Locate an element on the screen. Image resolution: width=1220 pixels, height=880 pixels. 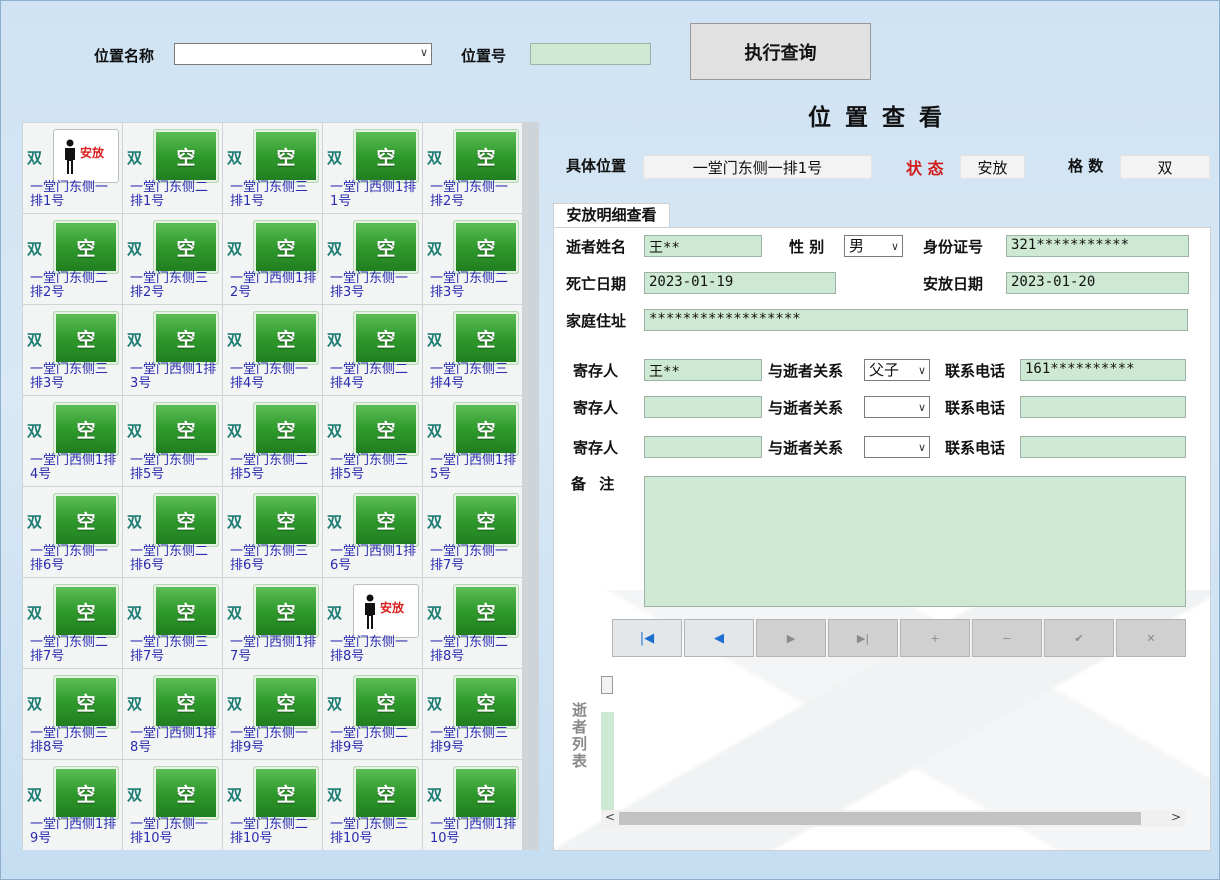
location-cell: 双 空一堂门东侧二排1号 is located at coordinates (172, 168).